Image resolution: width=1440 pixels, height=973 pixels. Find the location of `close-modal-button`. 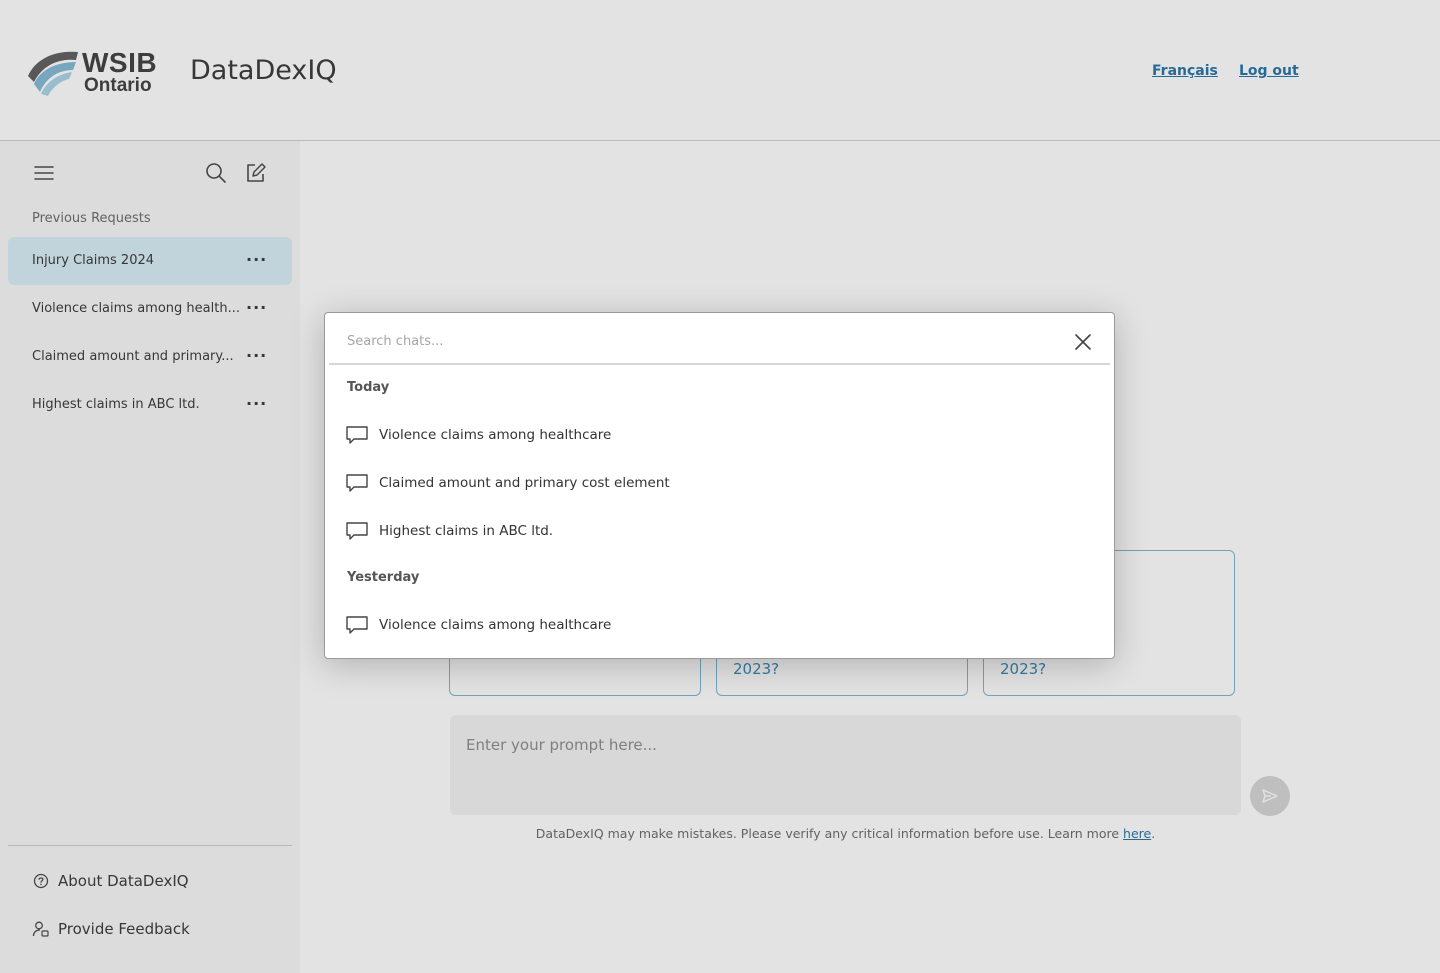

close-modal-button is located at coordinates (1083, 342).